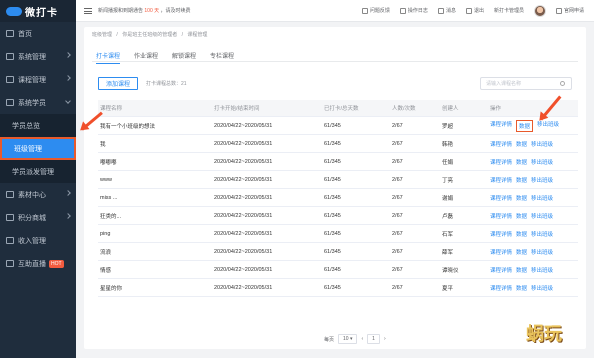 The image size is (594, 358). I want to click on sidebar-subitem-dispatch: 学员派发管理, so click(38, 171).